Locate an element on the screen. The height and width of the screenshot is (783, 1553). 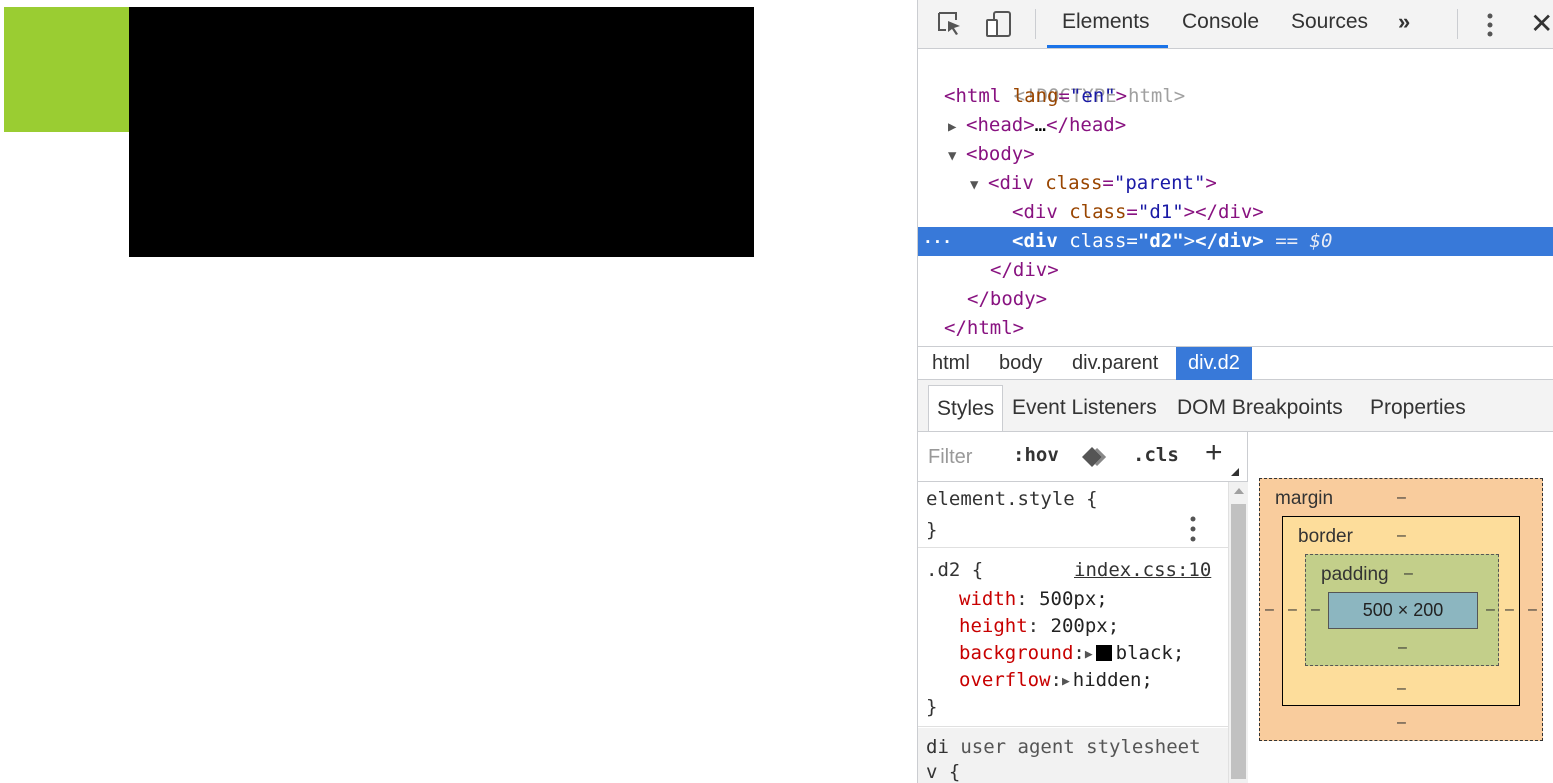
property-name: height is located at coordinates (993, 626).